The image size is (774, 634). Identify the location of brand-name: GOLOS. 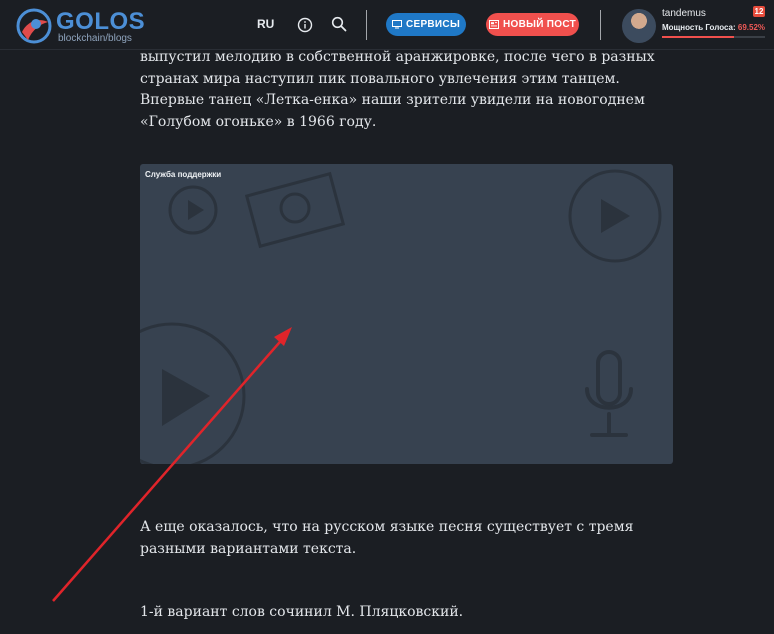
(101, 21).